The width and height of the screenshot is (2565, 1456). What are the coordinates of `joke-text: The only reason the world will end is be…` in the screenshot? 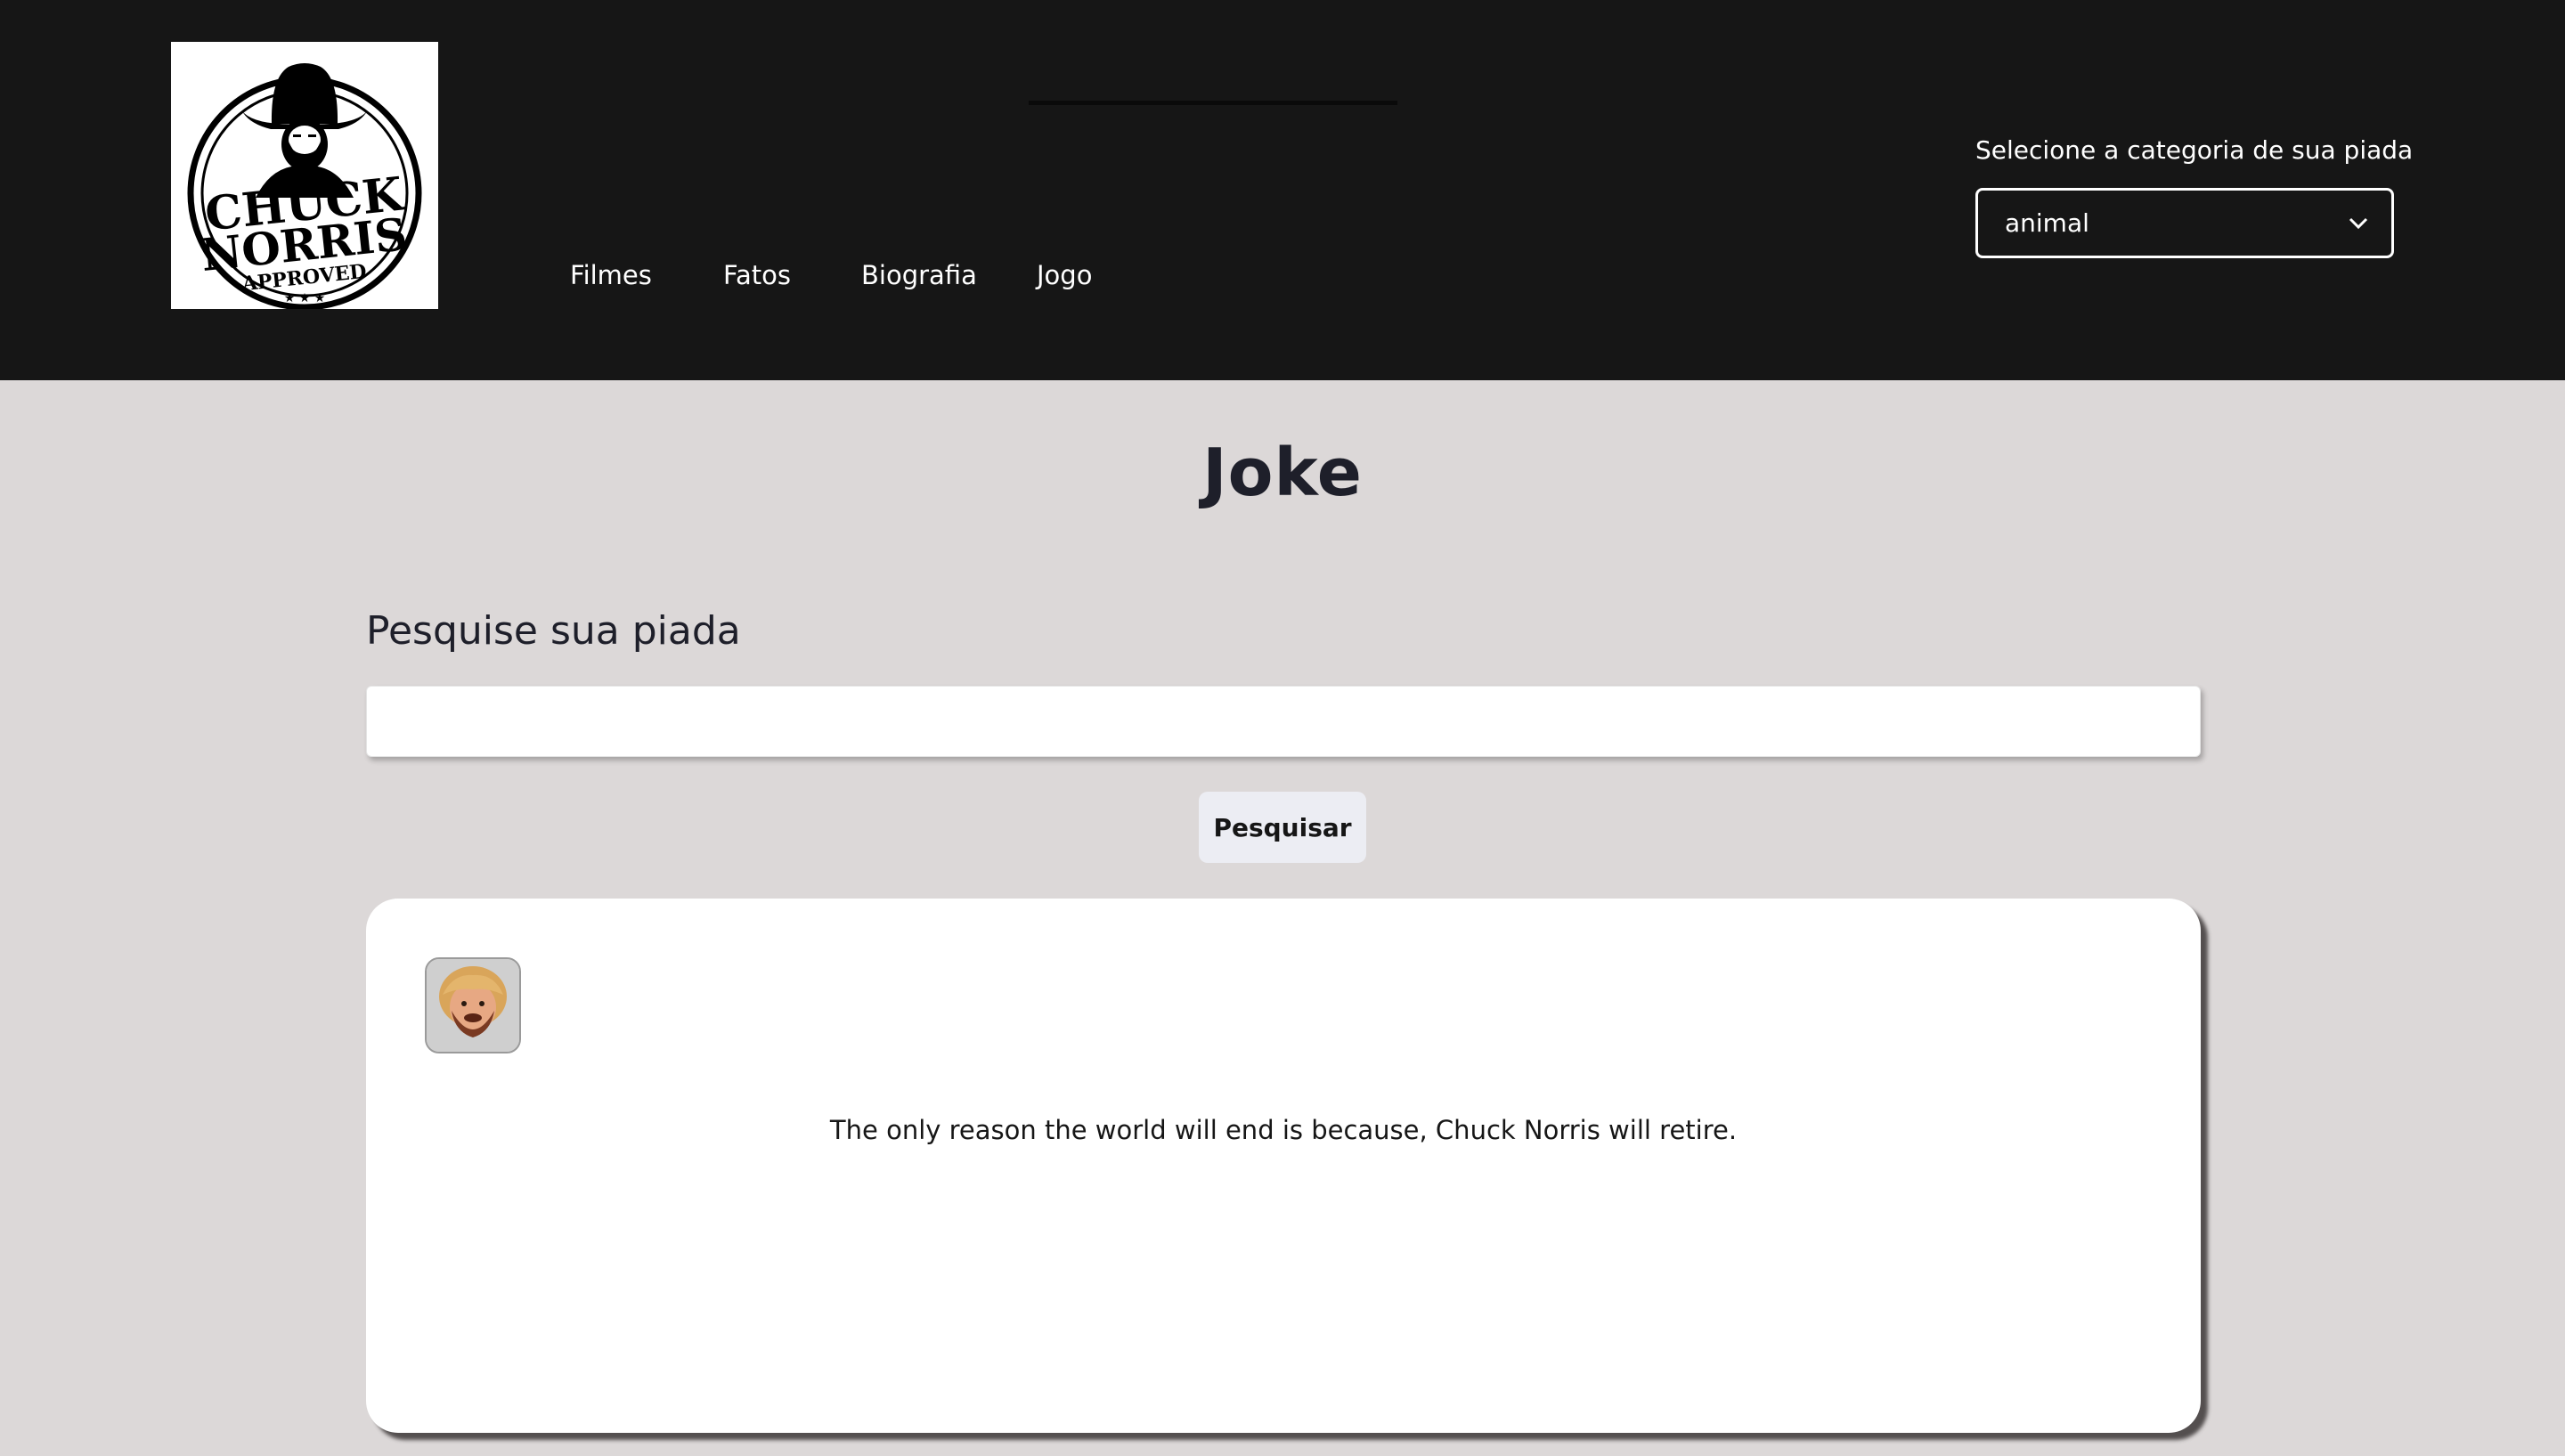 It's located at (1283, 1130).